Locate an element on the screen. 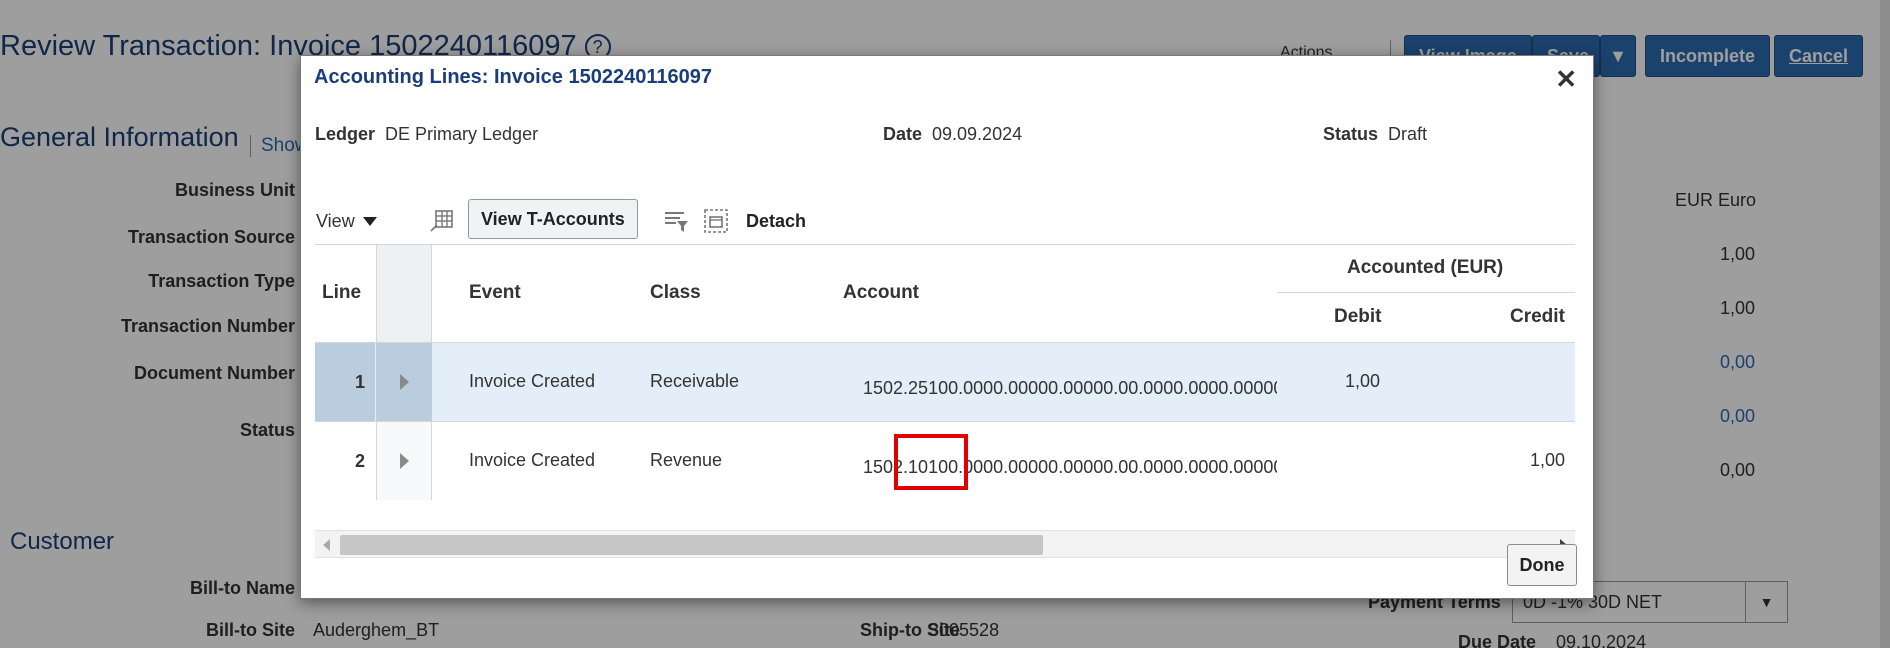  column-header-line: Line is located at coordinates (341, 293).